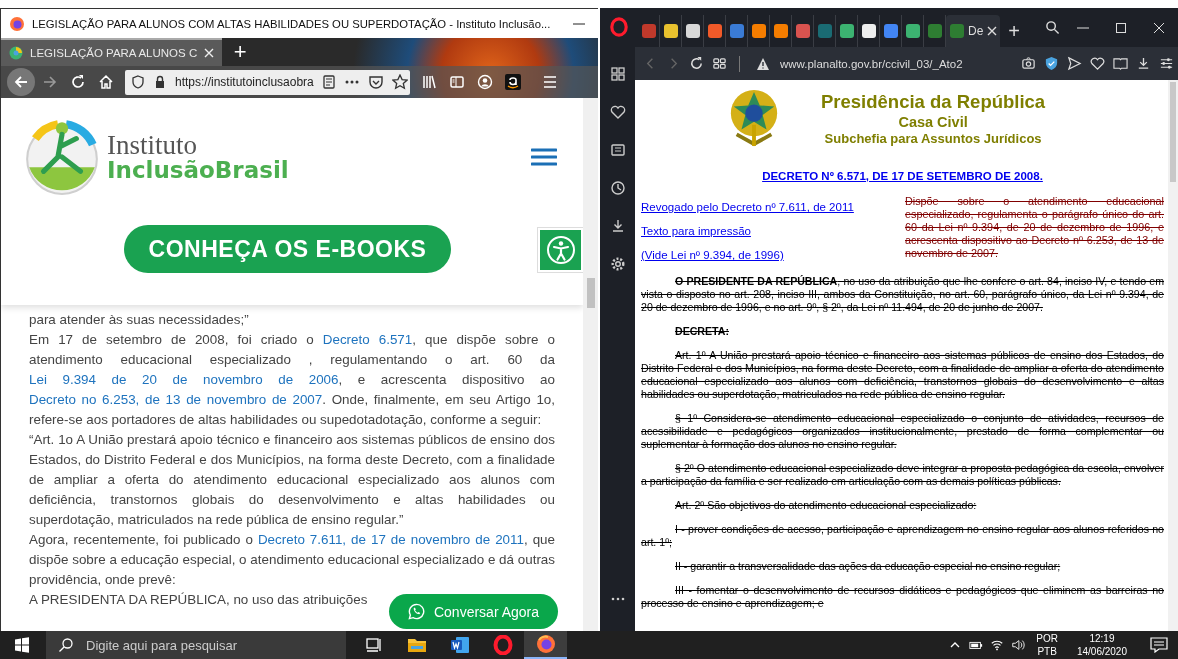 Image resolution: width=1178 pixels, height=659 pixels. I want to click on library-icon, so click(429, 82).